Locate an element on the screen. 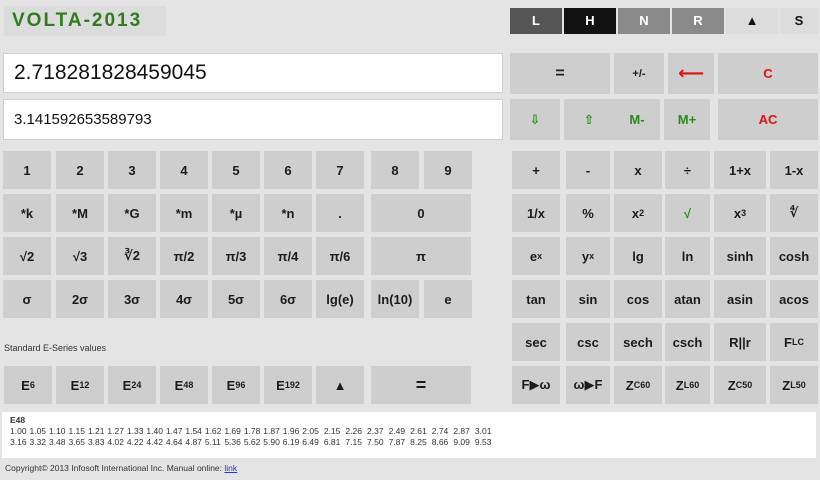  key-add-label: + is located at coordinates (536, 170).